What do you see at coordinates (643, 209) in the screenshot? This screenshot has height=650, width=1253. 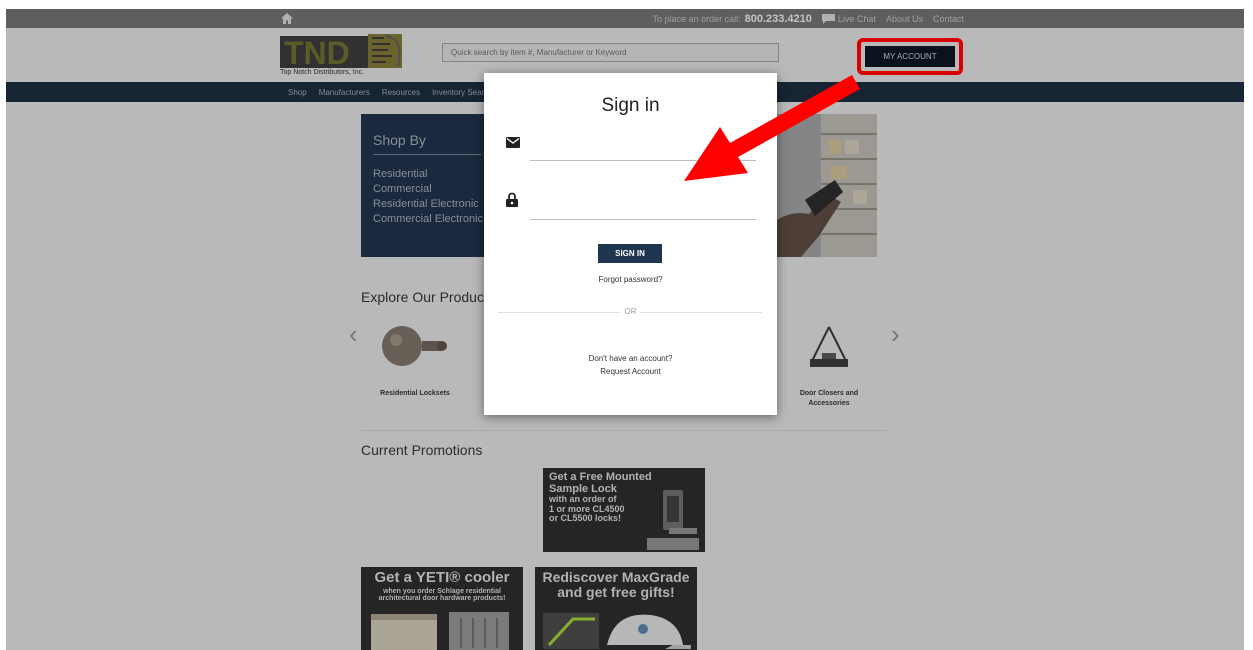 I see `password-field` at bounding box center [643, 209].